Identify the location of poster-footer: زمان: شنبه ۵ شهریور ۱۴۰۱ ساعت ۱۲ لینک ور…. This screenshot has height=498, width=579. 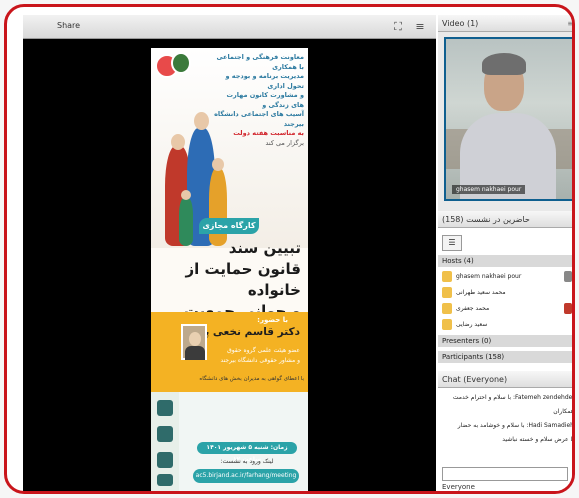
(229, 441).